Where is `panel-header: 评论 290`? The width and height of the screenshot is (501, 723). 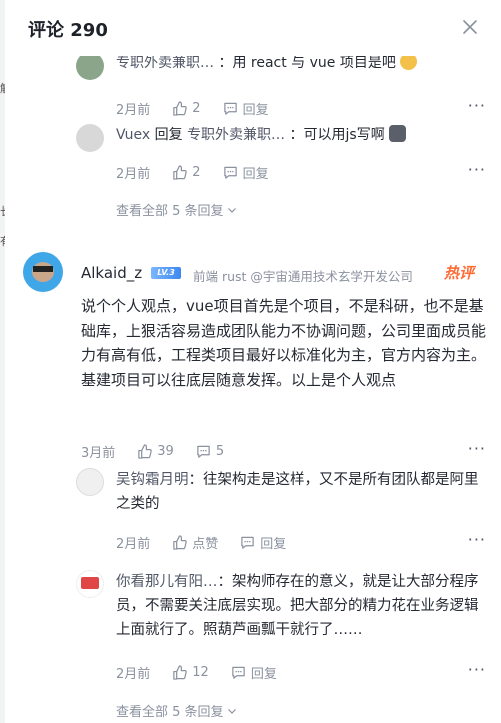
panel-header: 评论 290 is located at coordinates (253, 28).